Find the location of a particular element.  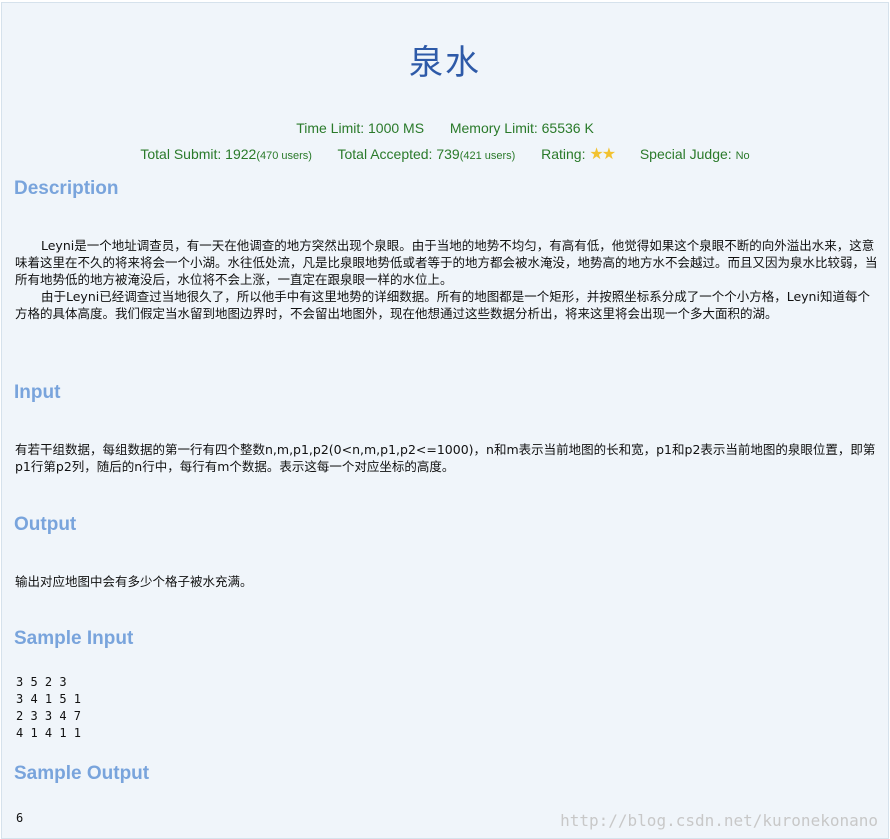

memory-limit: Memory Limit: 65536 K is located at coordinates (521, 128).